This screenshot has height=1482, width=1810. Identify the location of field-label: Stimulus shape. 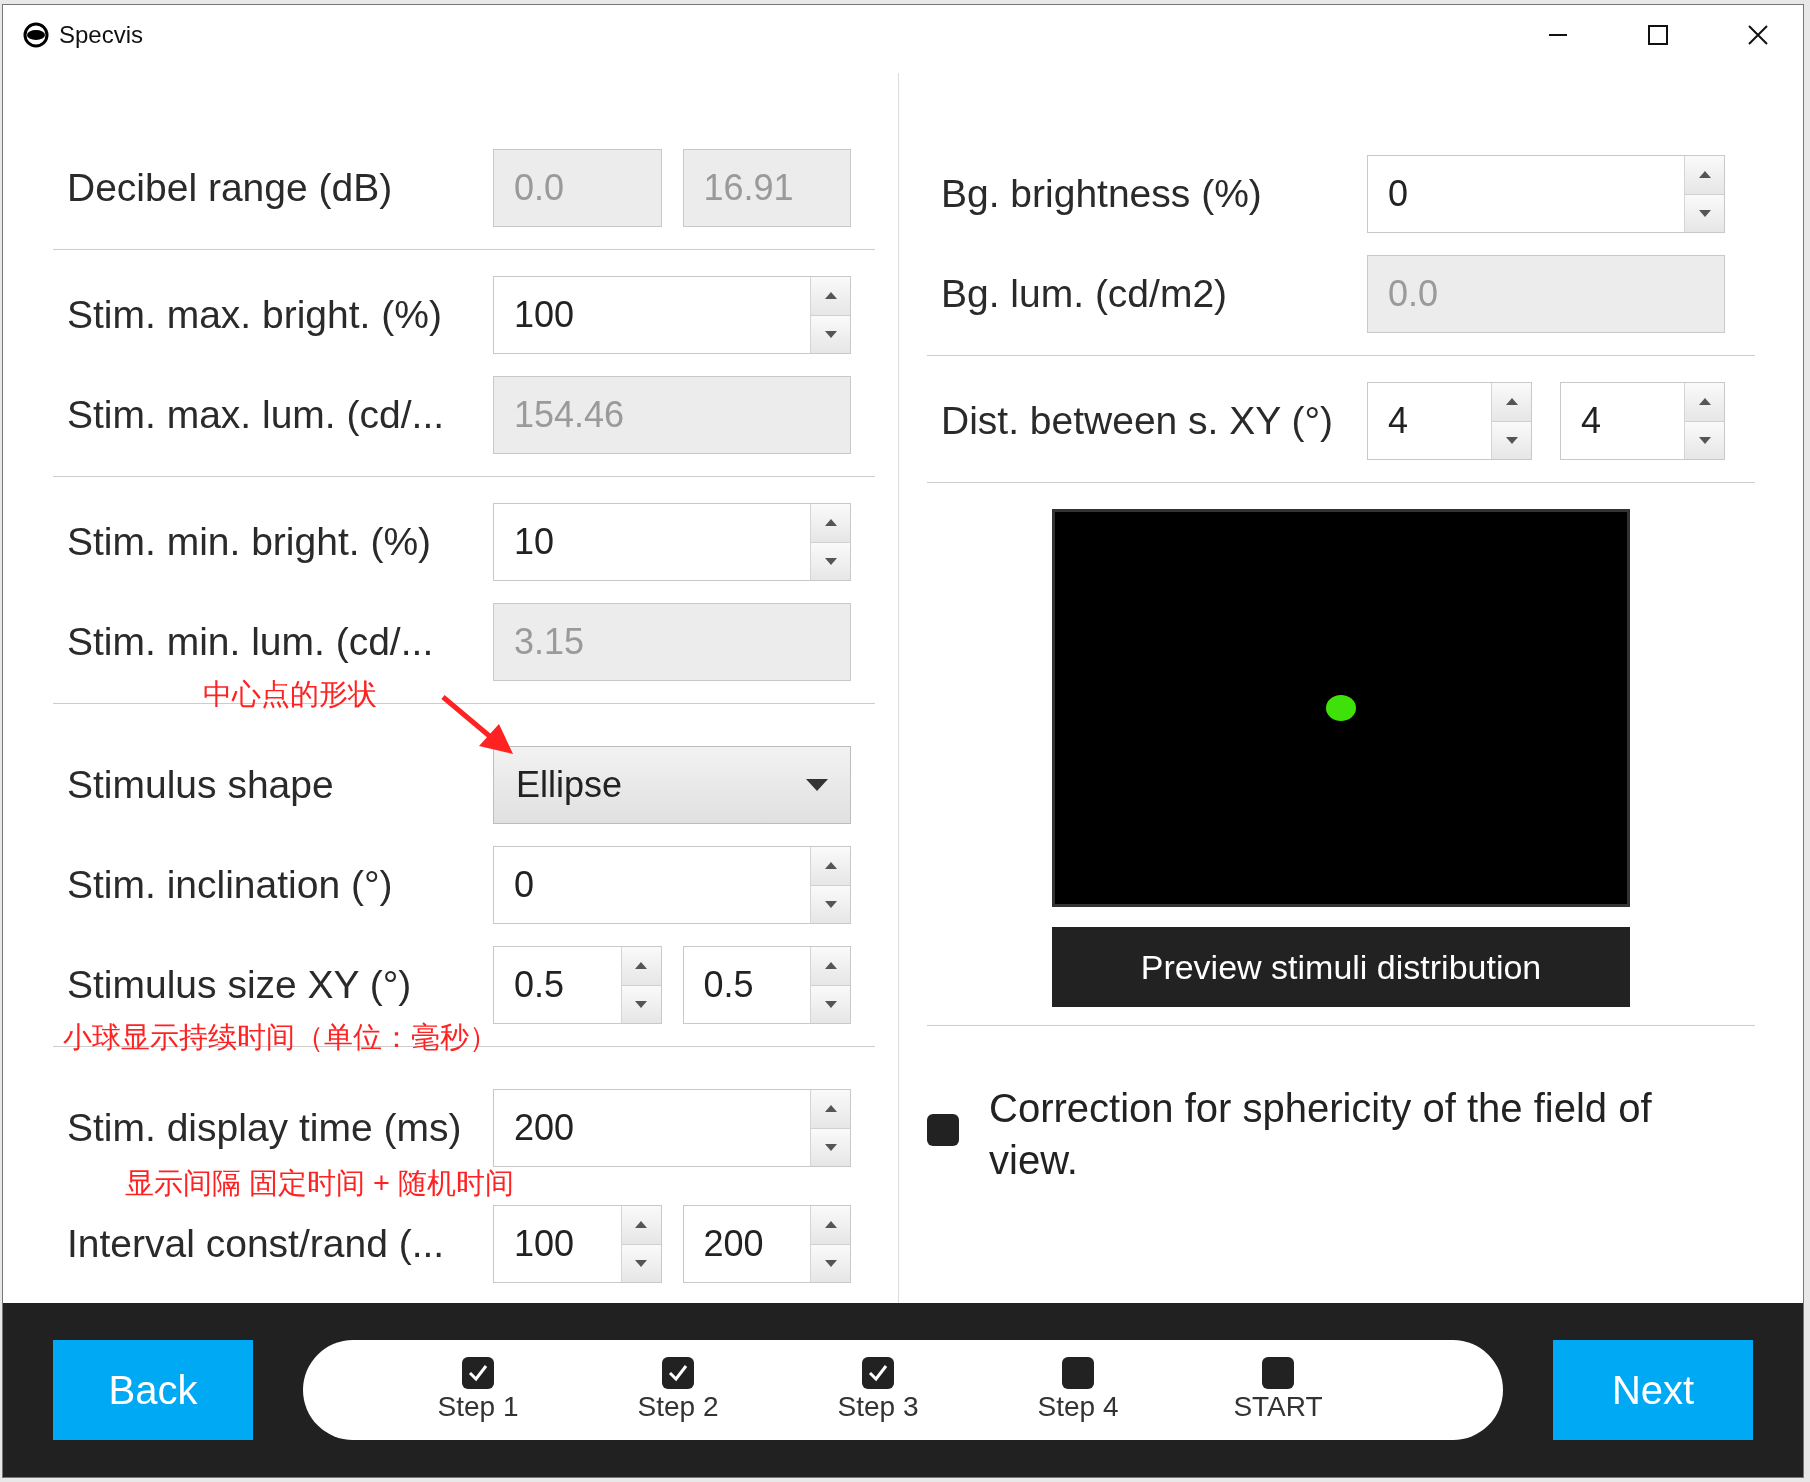
(200, 785).